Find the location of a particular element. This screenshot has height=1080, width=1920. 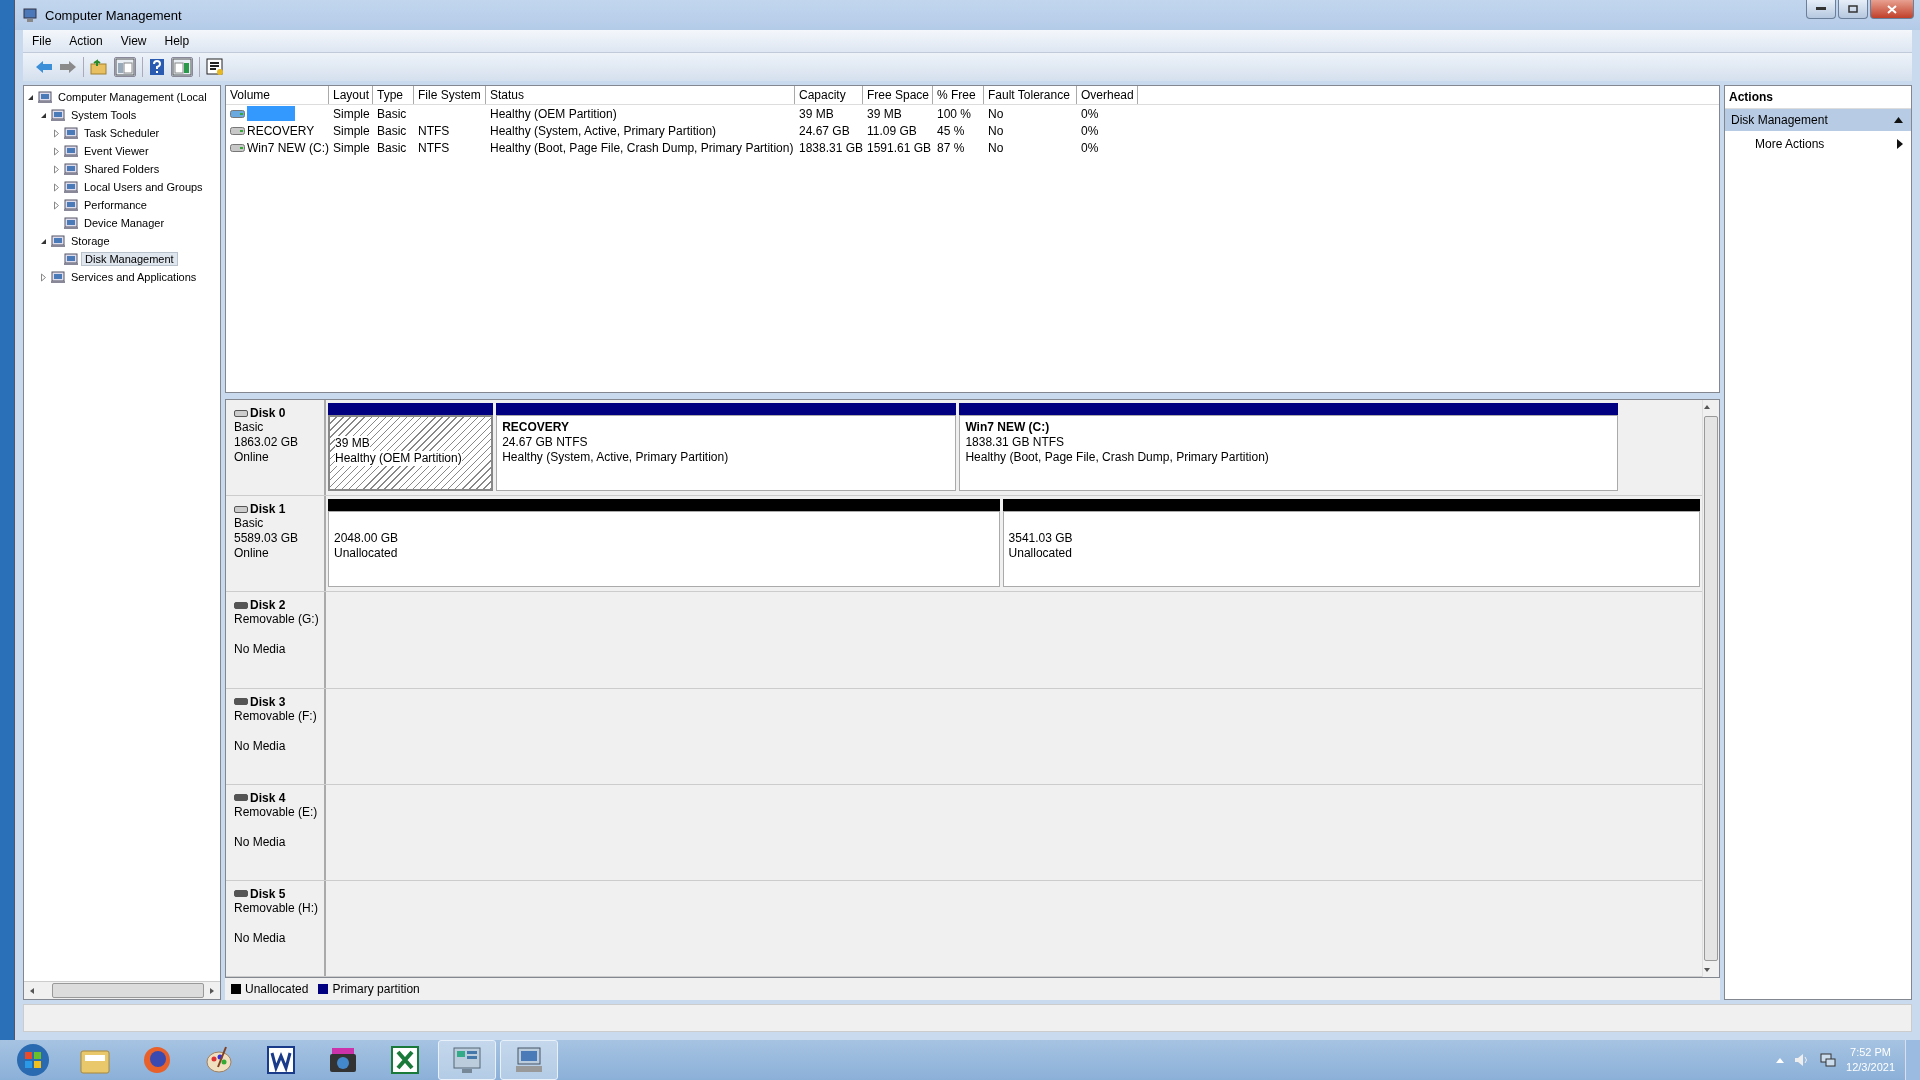

menu-item: Help is located at coordinates (177, 41).